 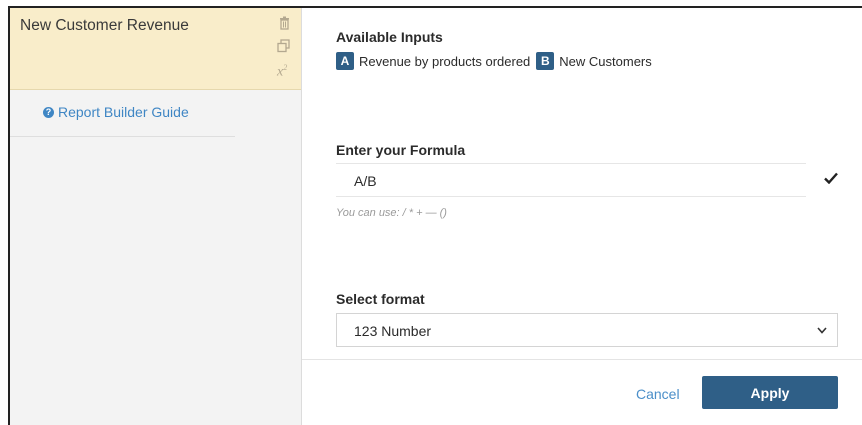 I want to click on metric-card: New Customer Revenue x2, so click(x=155, y=49).